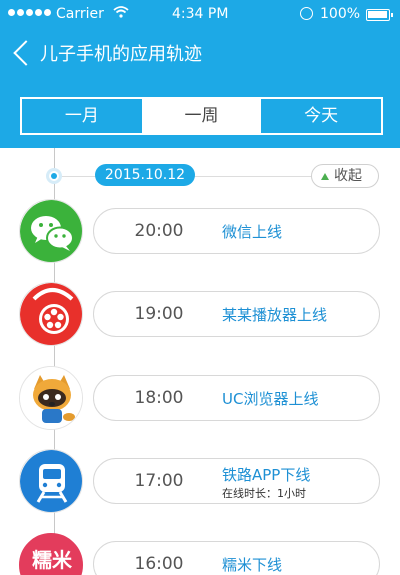 The height and width of the screenshot is (575, 400). I want to click on period-selector: 一月 一周 今天, so click(201, 116).